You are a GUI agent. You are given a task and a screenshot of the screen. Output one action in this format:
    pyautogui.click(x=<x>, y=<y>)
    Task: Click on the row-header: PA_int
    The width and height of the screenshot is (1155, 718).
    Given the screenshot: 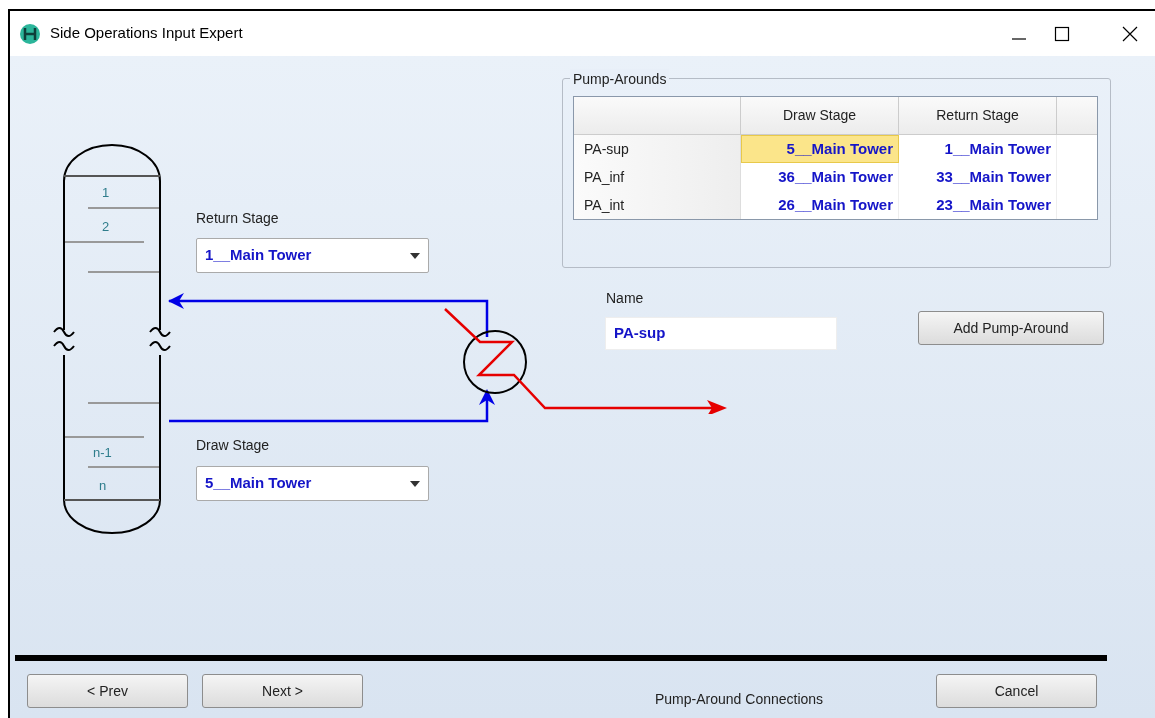 What is the action you would take?
    pyautogui.click(x=657, y=205)
    